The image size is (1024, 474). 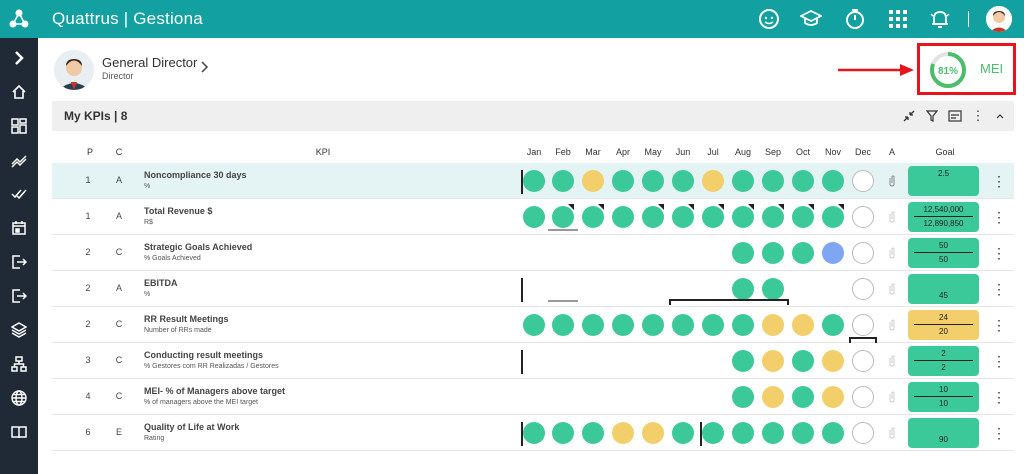 I want to click on collapse-arrows-icon, so click(x=909, y=116).